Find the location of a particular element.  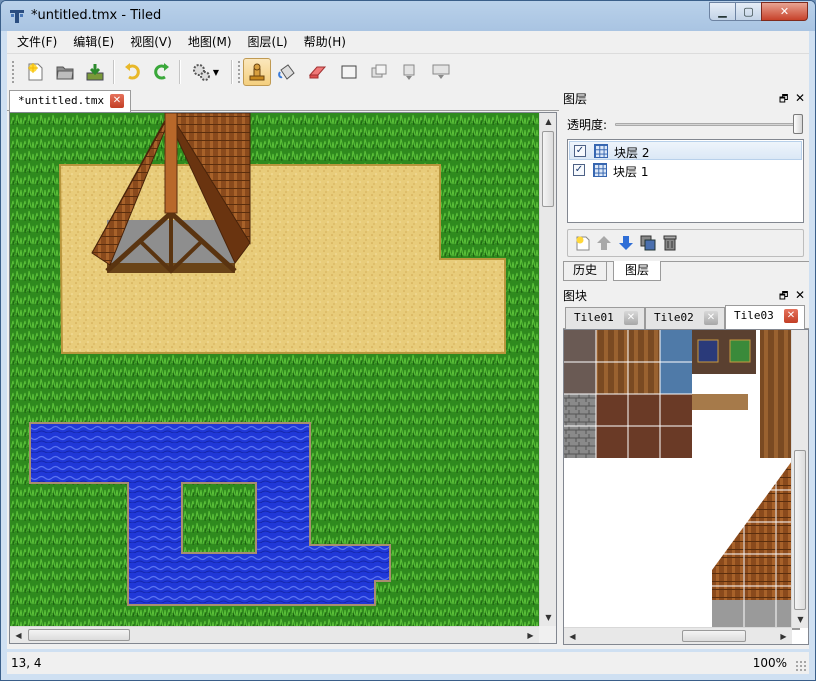

status-bar: 13, 4 100% is located at coordinates (408, 663).